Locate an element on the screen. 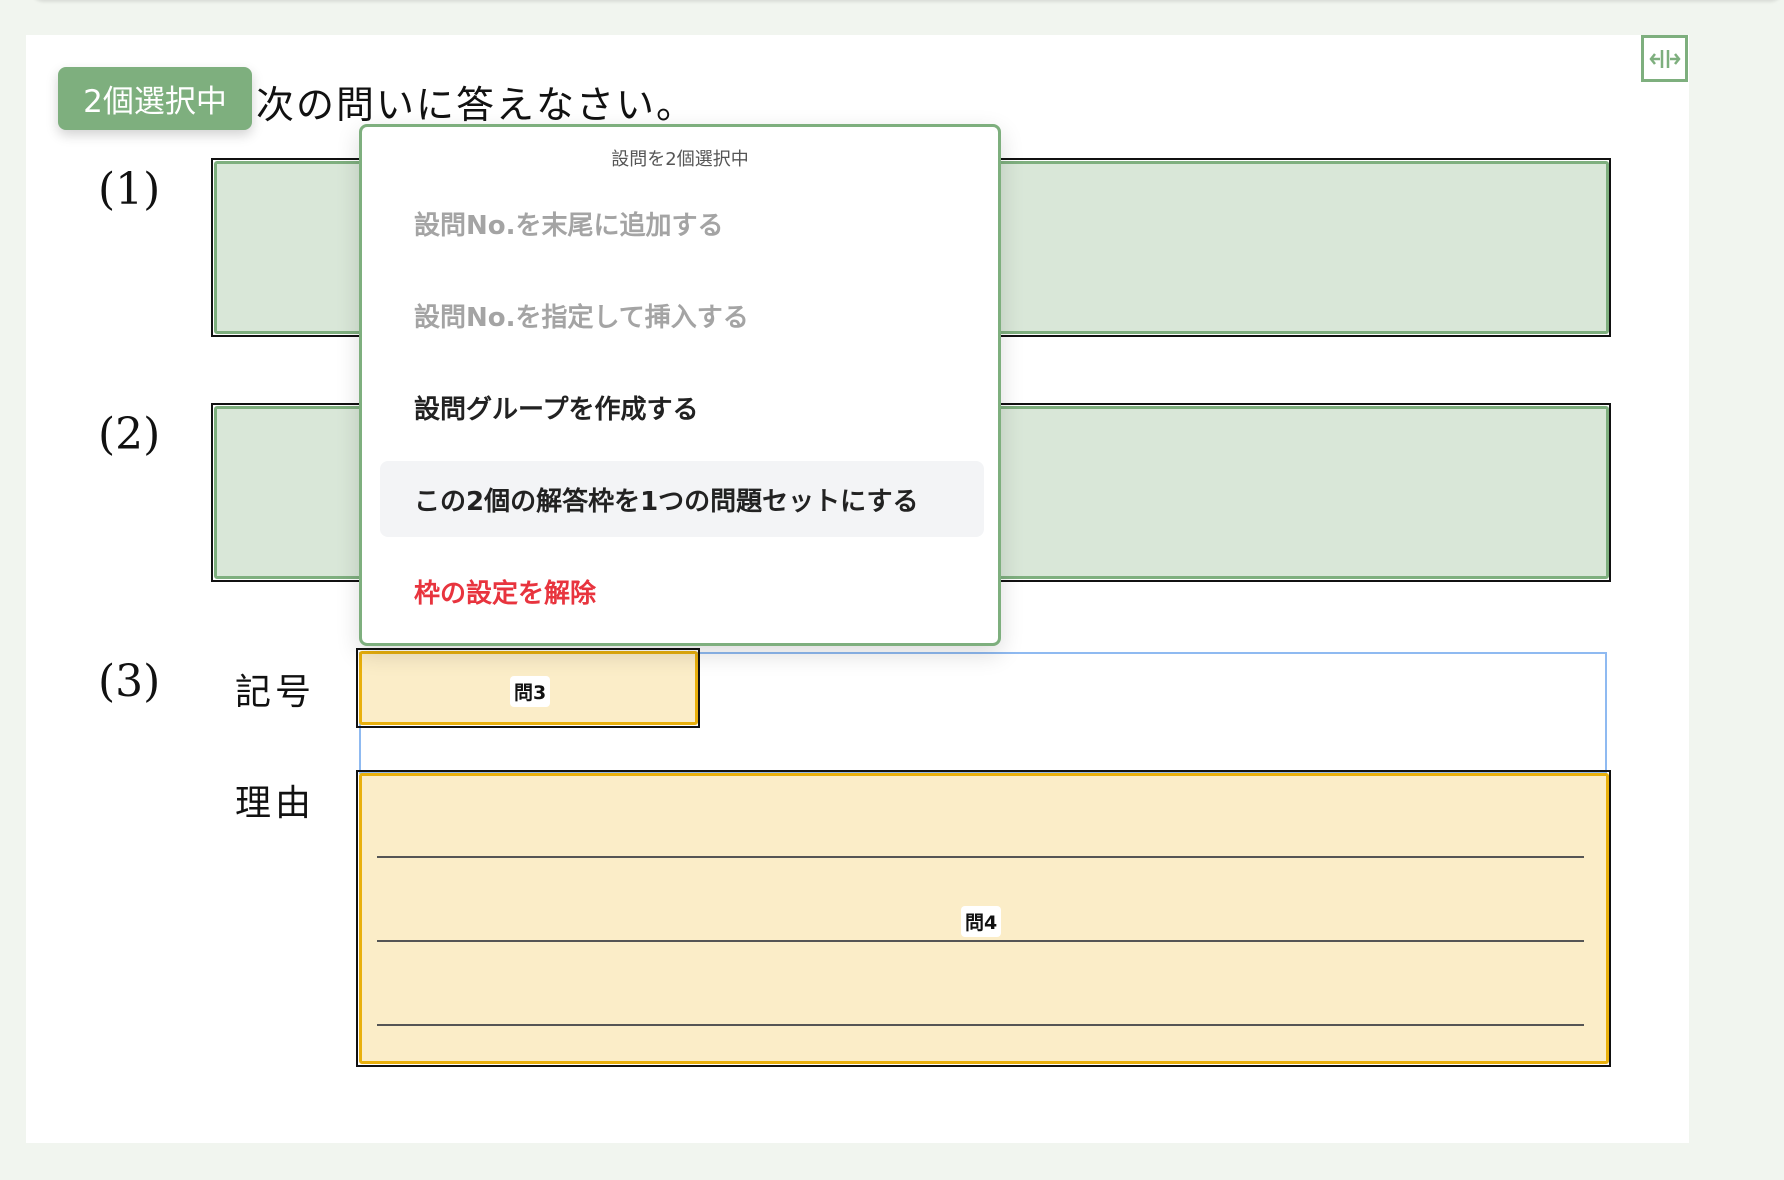  question-number: (1) is located at coordinates (129, 189).